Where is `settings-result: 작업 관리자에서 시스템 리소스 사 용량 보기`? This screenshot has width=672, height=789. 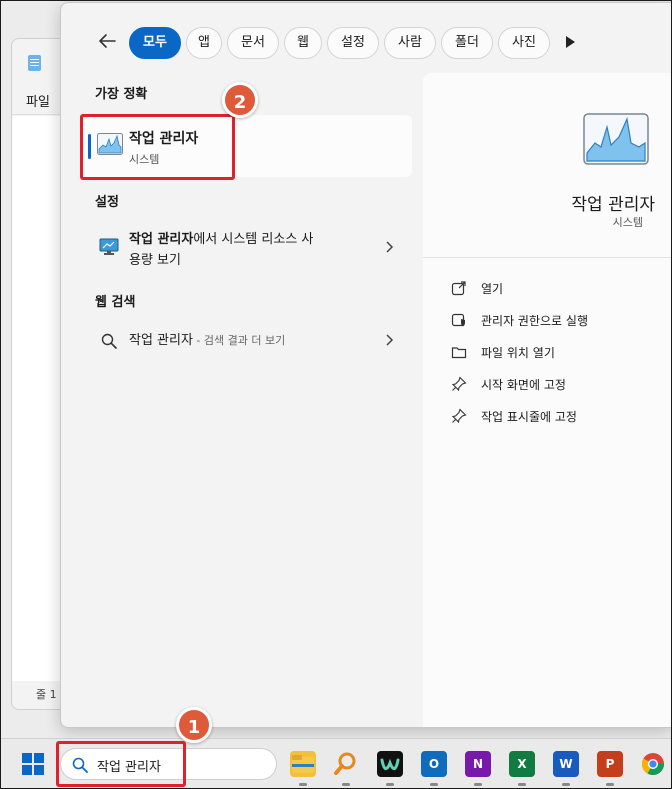
settings-result: 작업 관리자에서 시스템 리소스 사 용량 보기 is located at coordinates (246, 252).